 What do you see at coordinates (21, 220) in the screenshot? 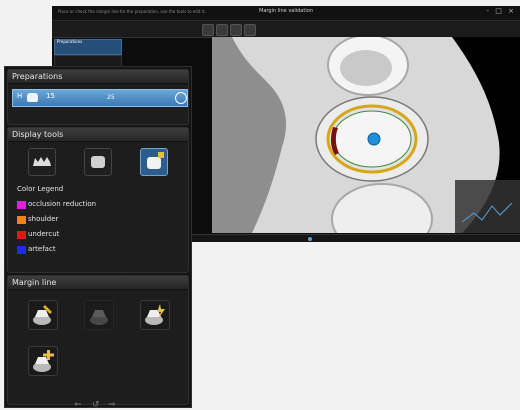
I see `legend-swatch-shoulder` at bounding box center [21, 220].